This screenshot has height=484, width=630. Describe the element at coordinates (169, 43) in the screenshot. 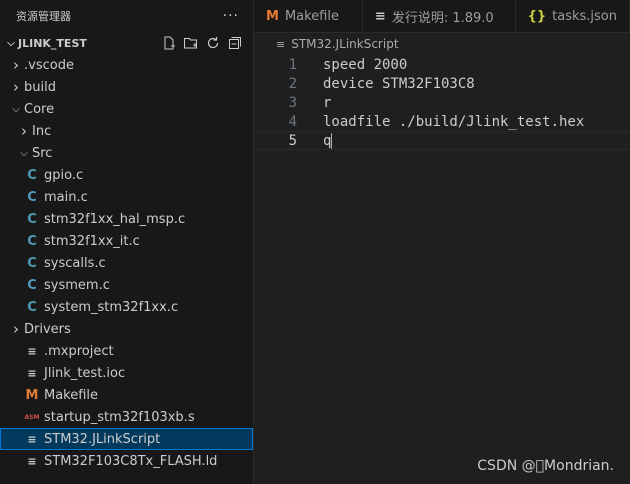

I see `new-file-icon` at that location.